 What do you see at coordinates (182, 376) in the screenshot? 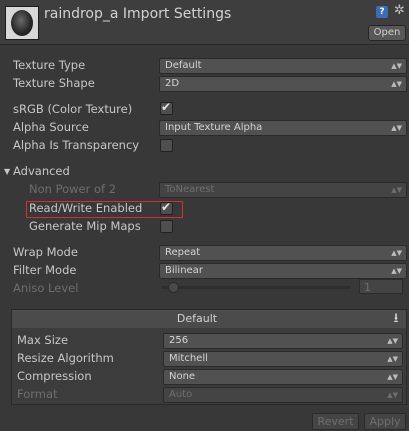
I see `compression-value: None` at bounding box center [182, 376].